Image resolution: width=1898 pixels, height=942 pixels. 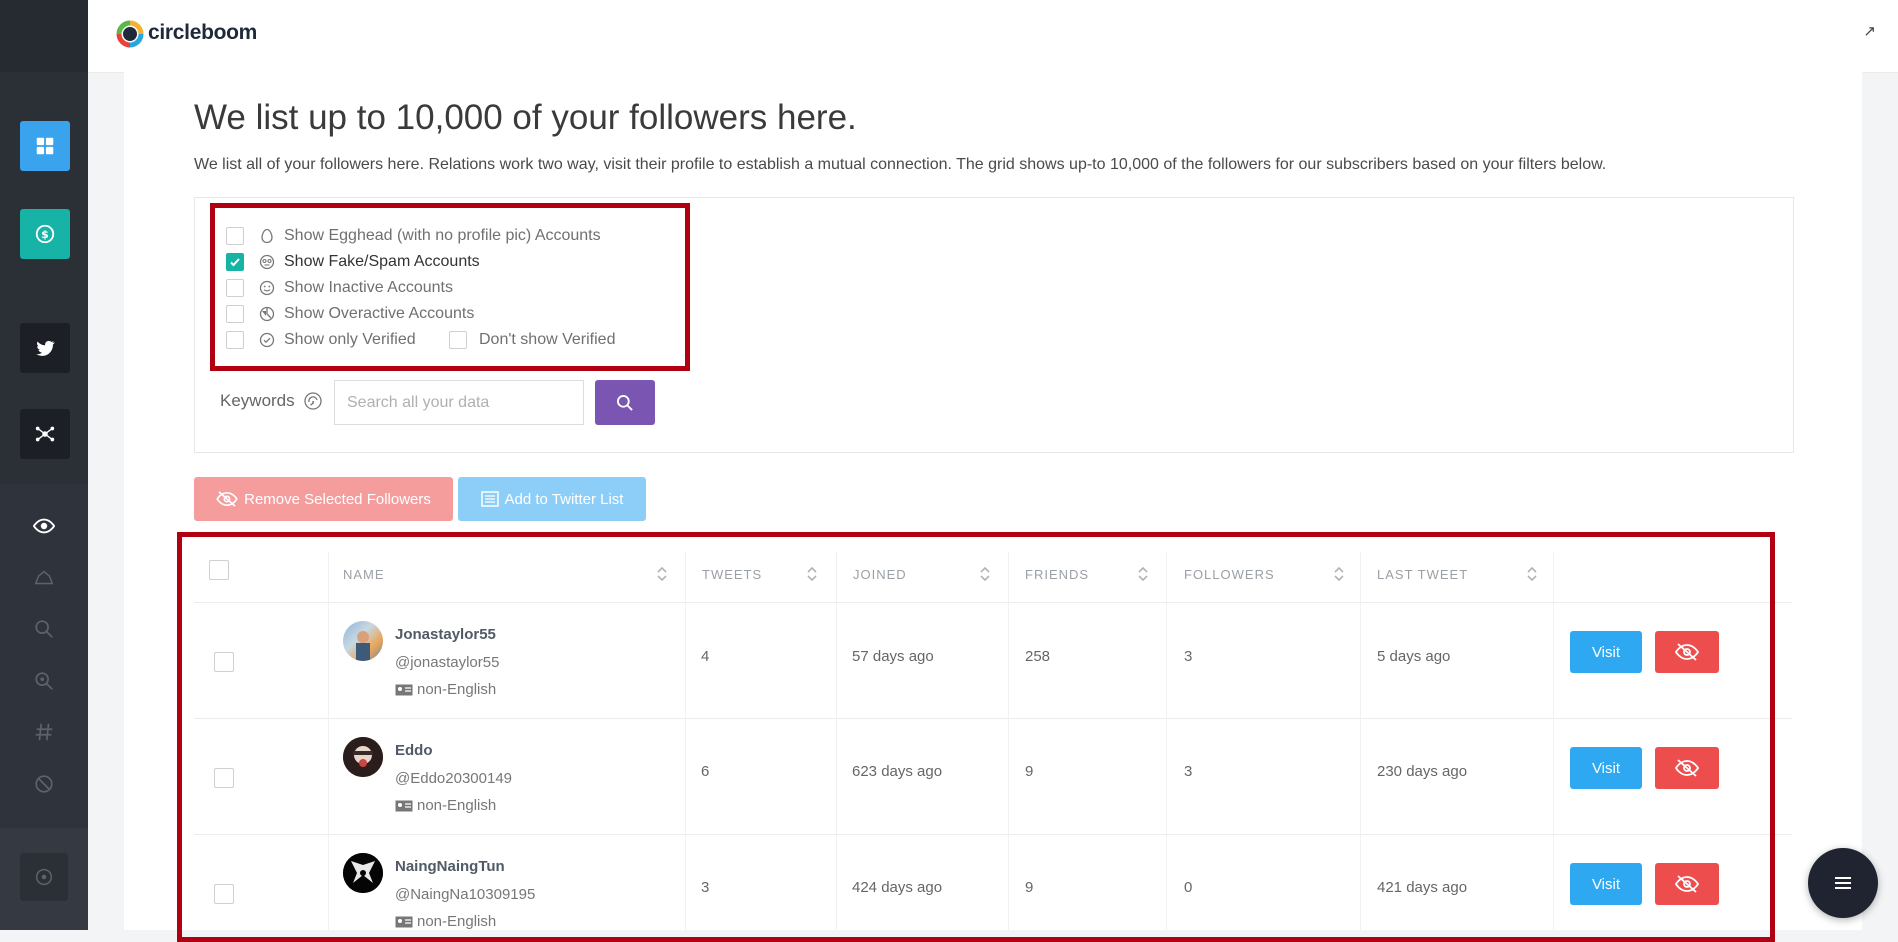 I want to click on home-nav, so click(x=44, y=578).